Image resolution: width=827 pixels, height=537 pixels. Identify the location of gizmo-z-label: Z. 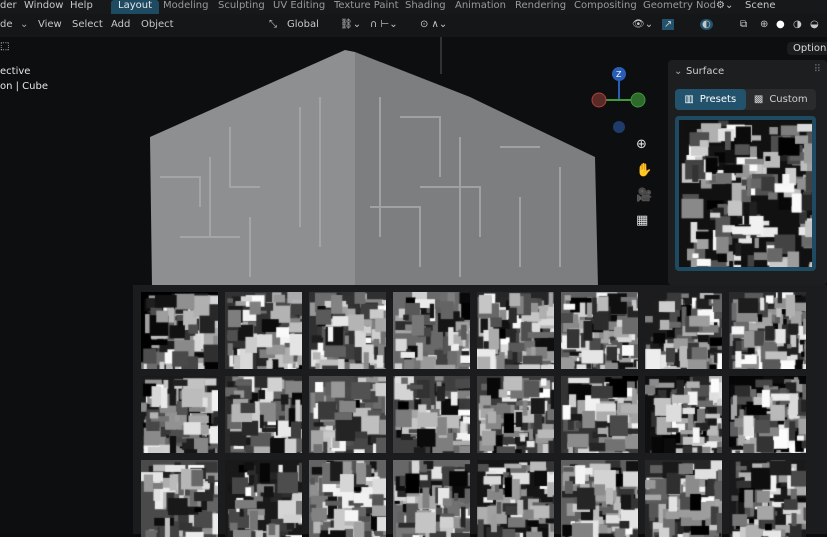
(619, 74).